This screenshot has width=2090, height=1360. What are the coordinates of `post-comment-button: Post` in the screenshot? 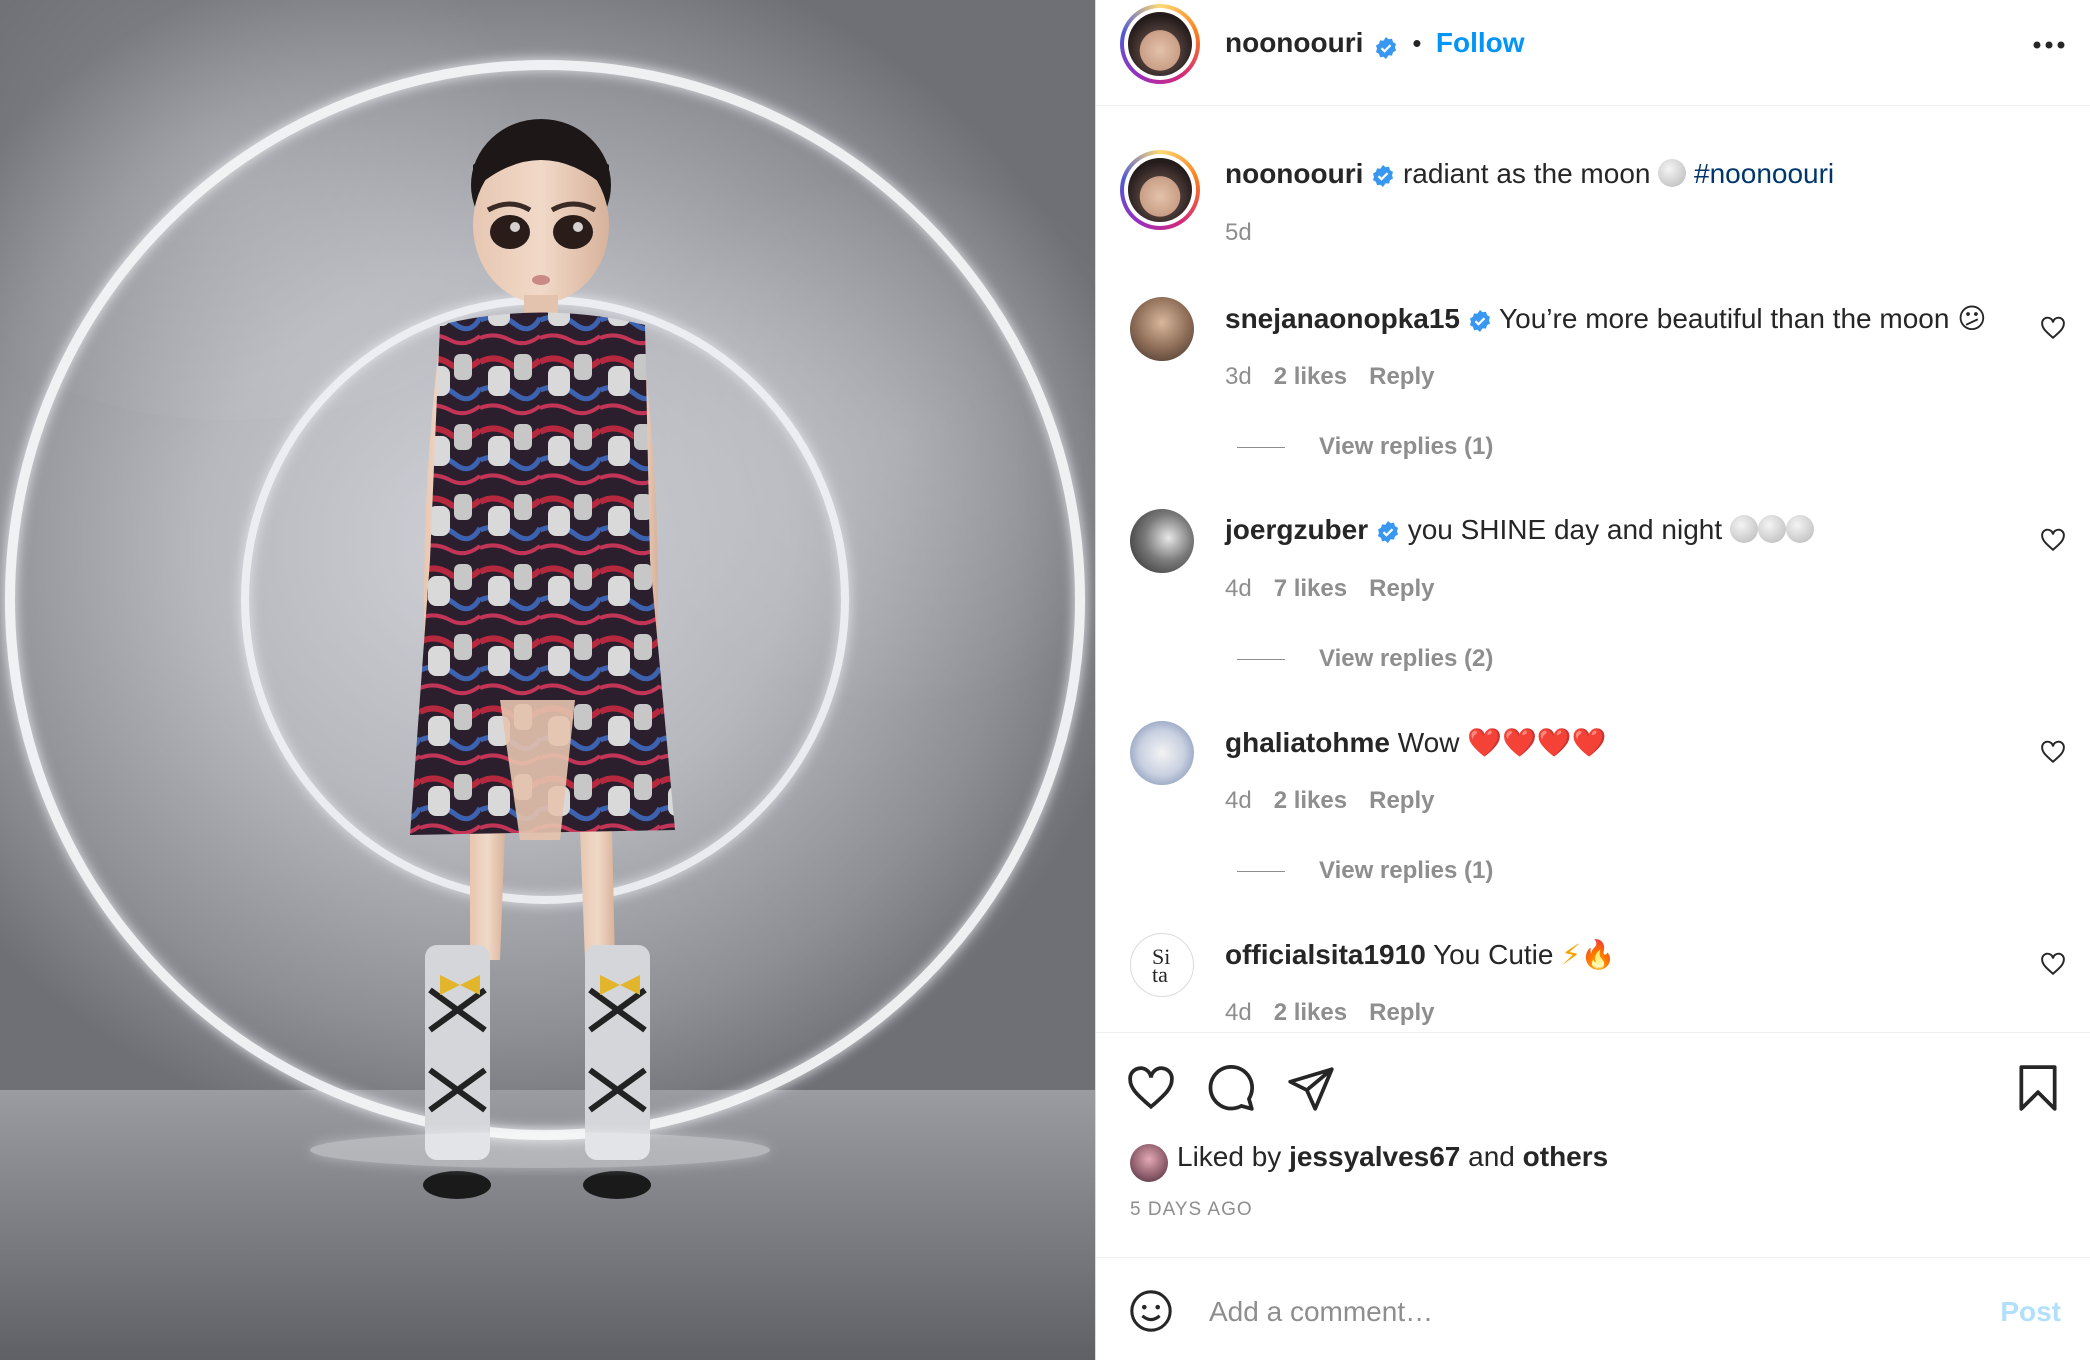 It's located at (2030, 1312).